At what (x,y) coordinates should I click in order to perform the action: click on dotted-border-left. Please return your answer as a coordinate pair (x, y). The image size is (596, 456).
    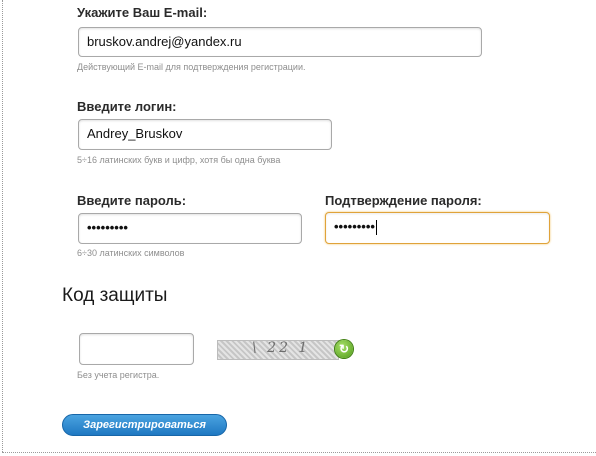
    Looking at the image, I should click on (2, 226).